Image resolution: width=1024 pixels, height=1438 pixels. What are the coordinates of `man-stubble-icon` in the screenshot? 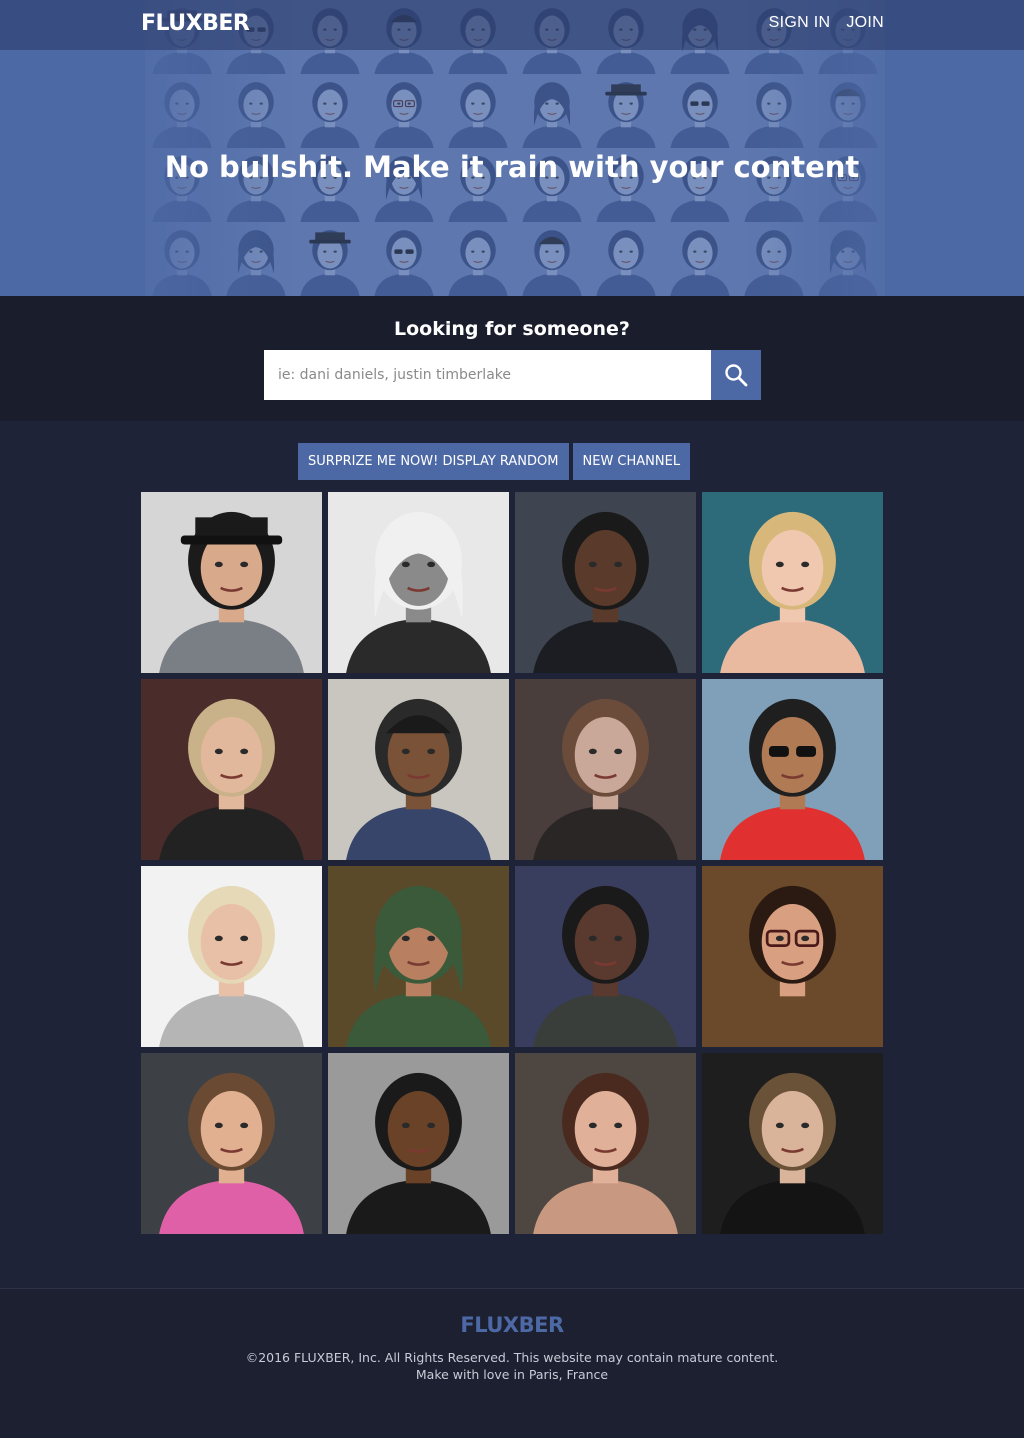 It's located at (792, 1143).